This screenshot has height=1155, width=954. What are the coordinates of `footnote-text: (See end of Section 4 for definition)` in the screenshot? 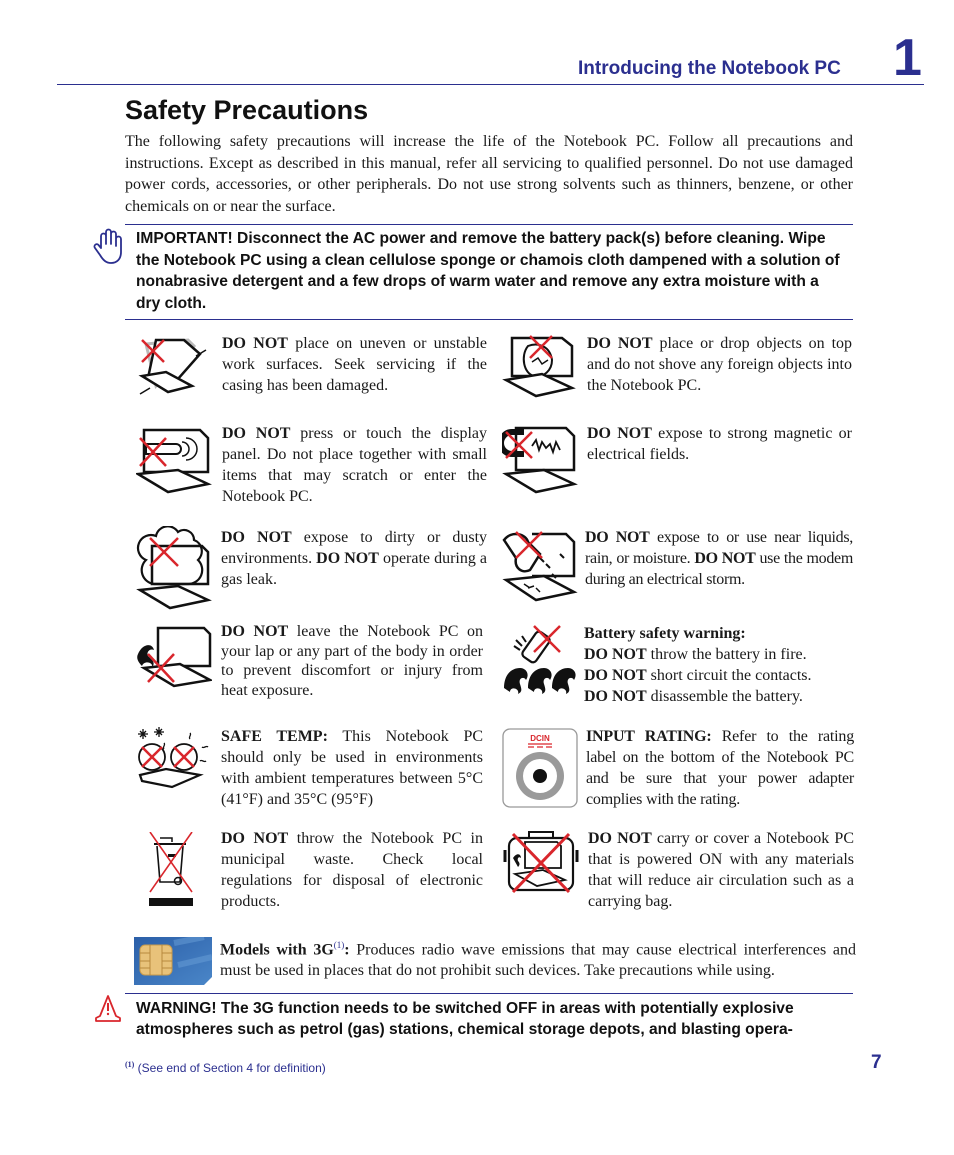 It's located at (230, 1068).